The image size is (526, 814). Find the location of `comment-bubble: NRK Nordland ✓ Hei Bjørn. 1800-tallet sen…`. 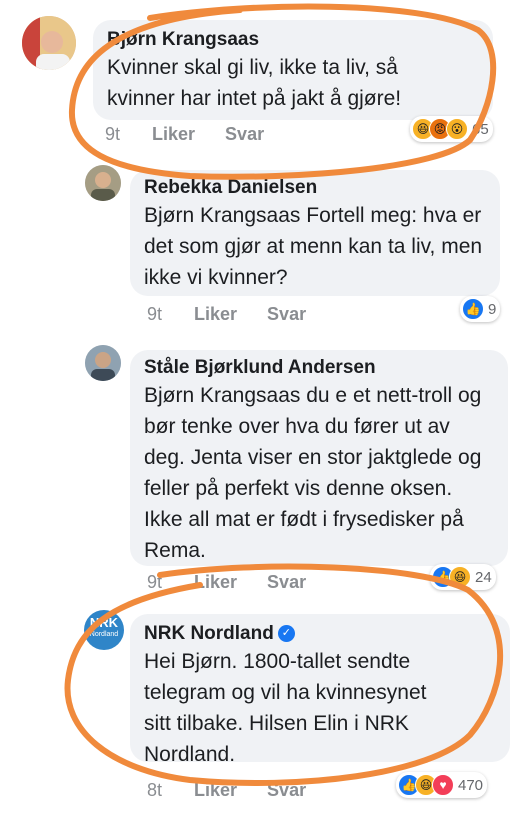

comment-bubble: NRK Nordland ✓ Hei Bjørn. 1800-tallet sen… is located at coordinates (320, 690).